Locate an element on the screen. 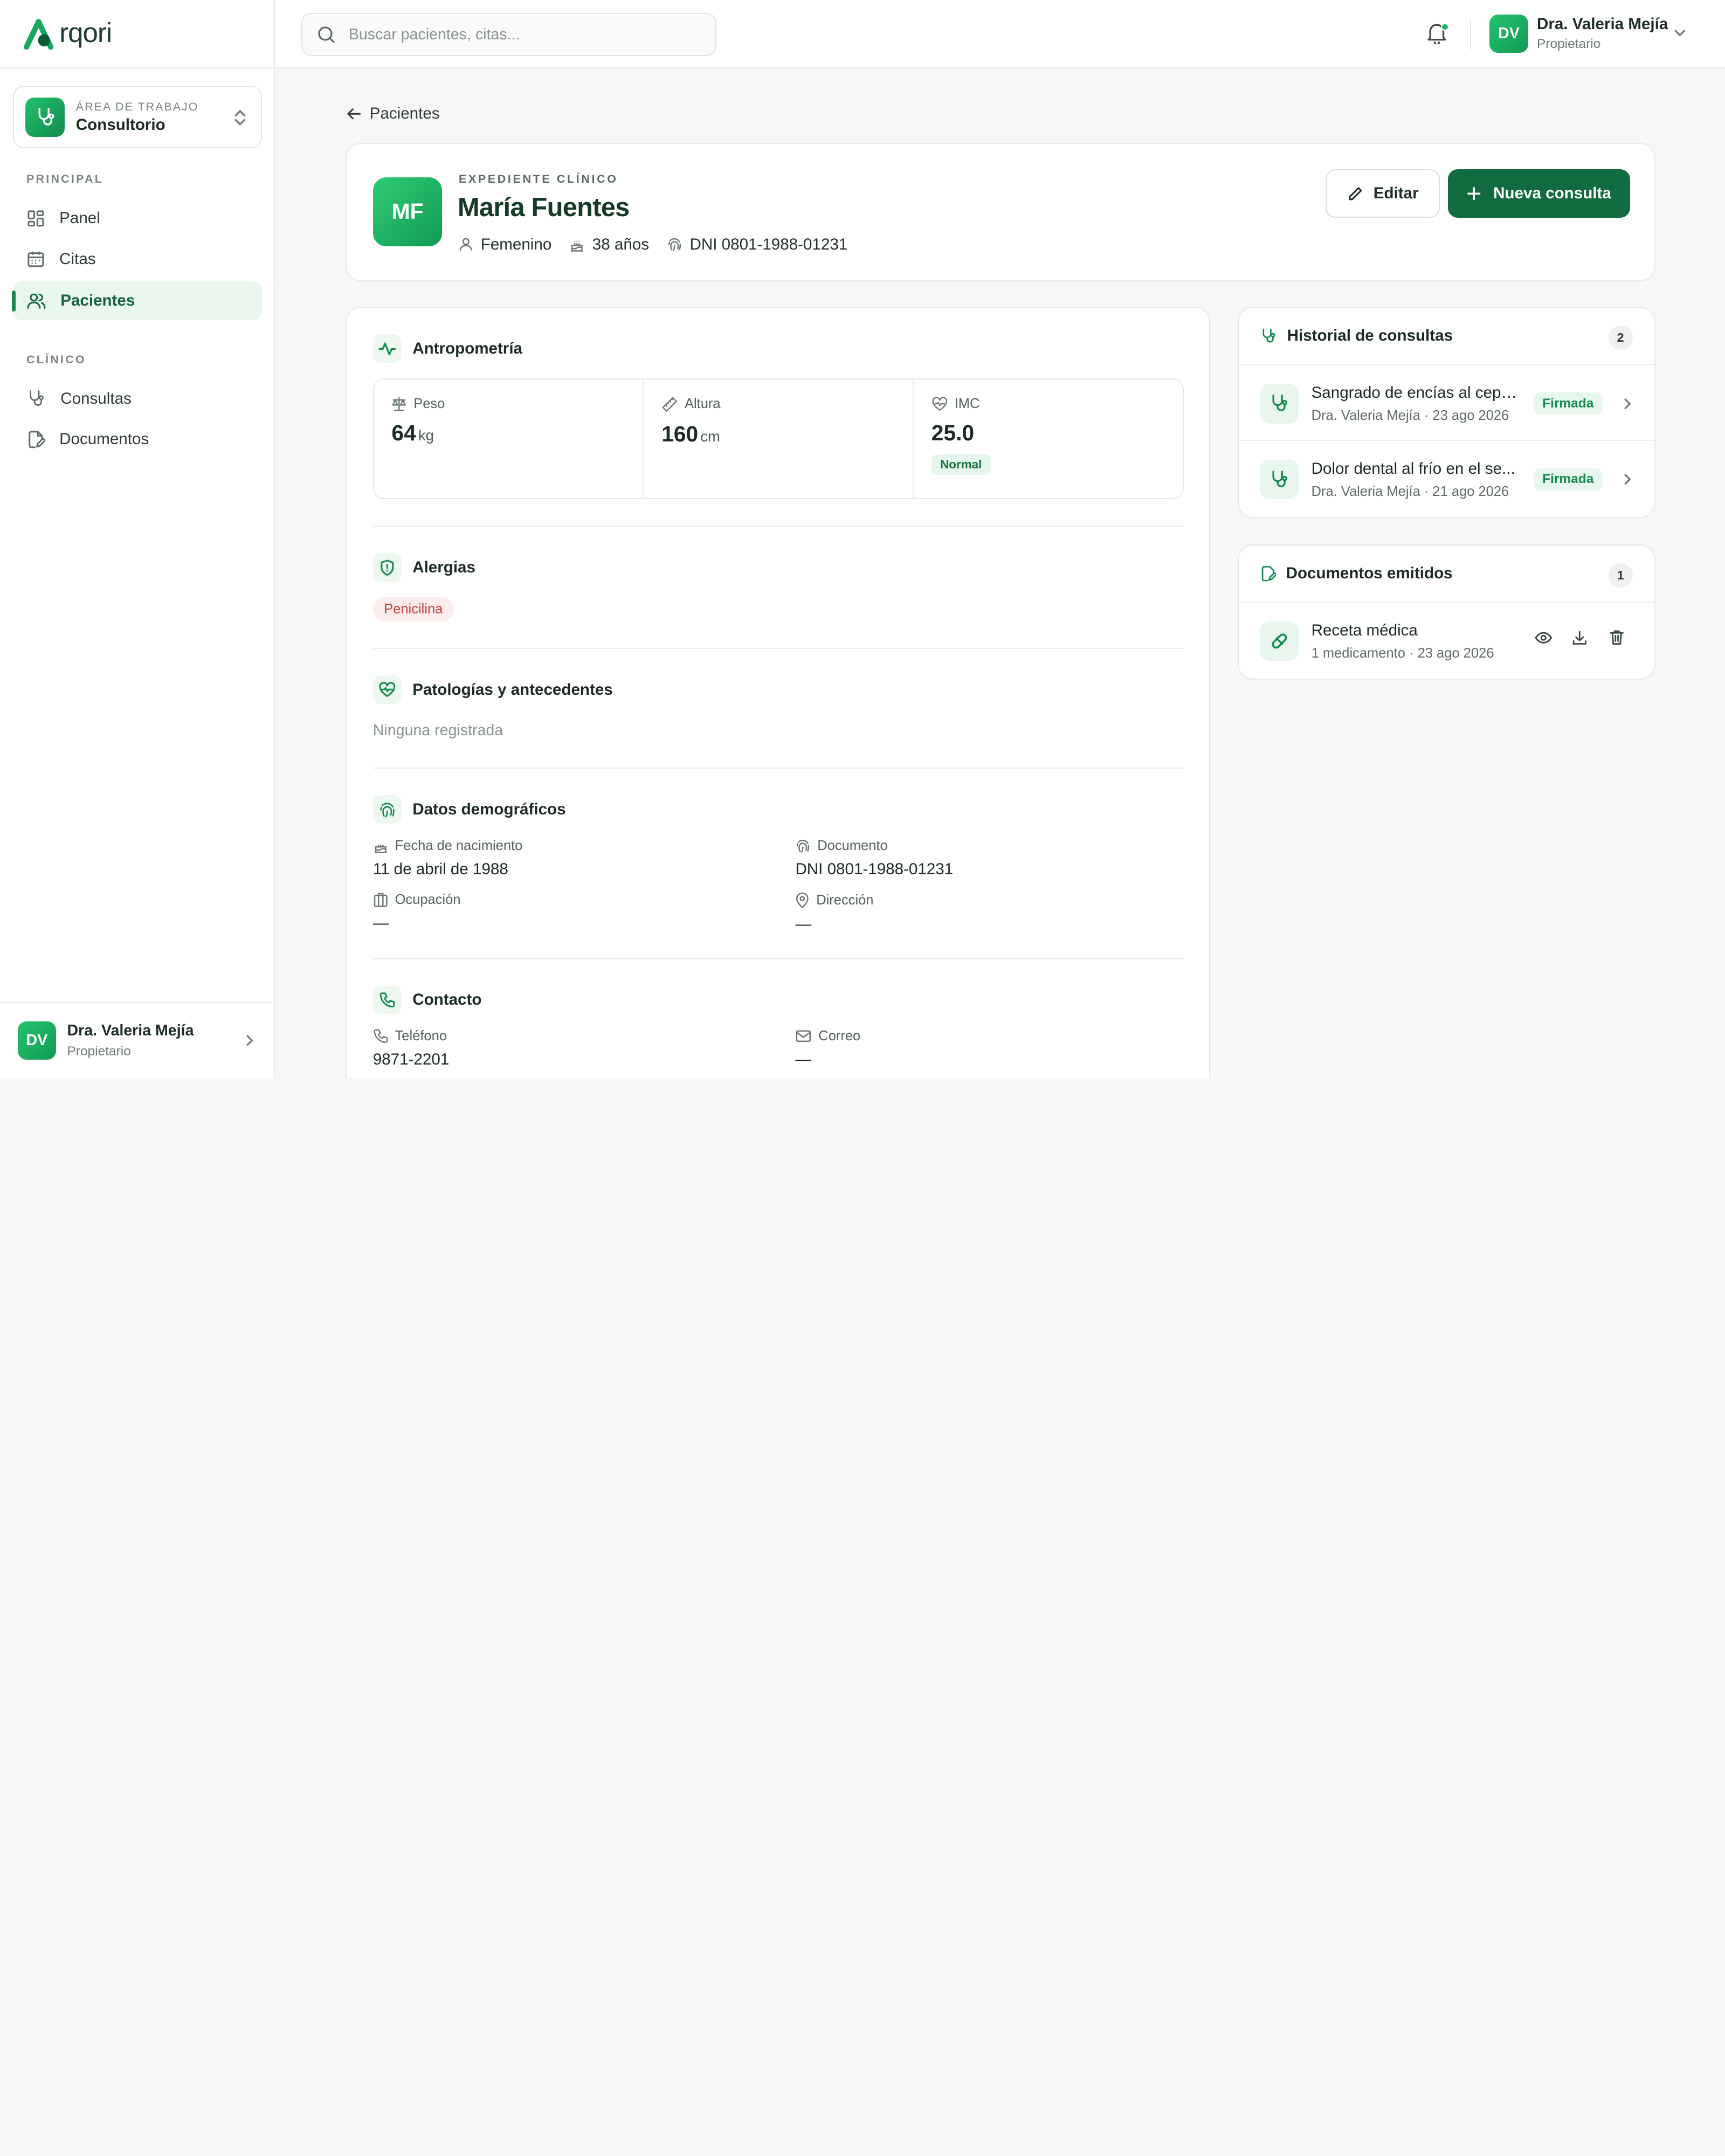  shield-alert-icon is located at coordinates (387, 567).